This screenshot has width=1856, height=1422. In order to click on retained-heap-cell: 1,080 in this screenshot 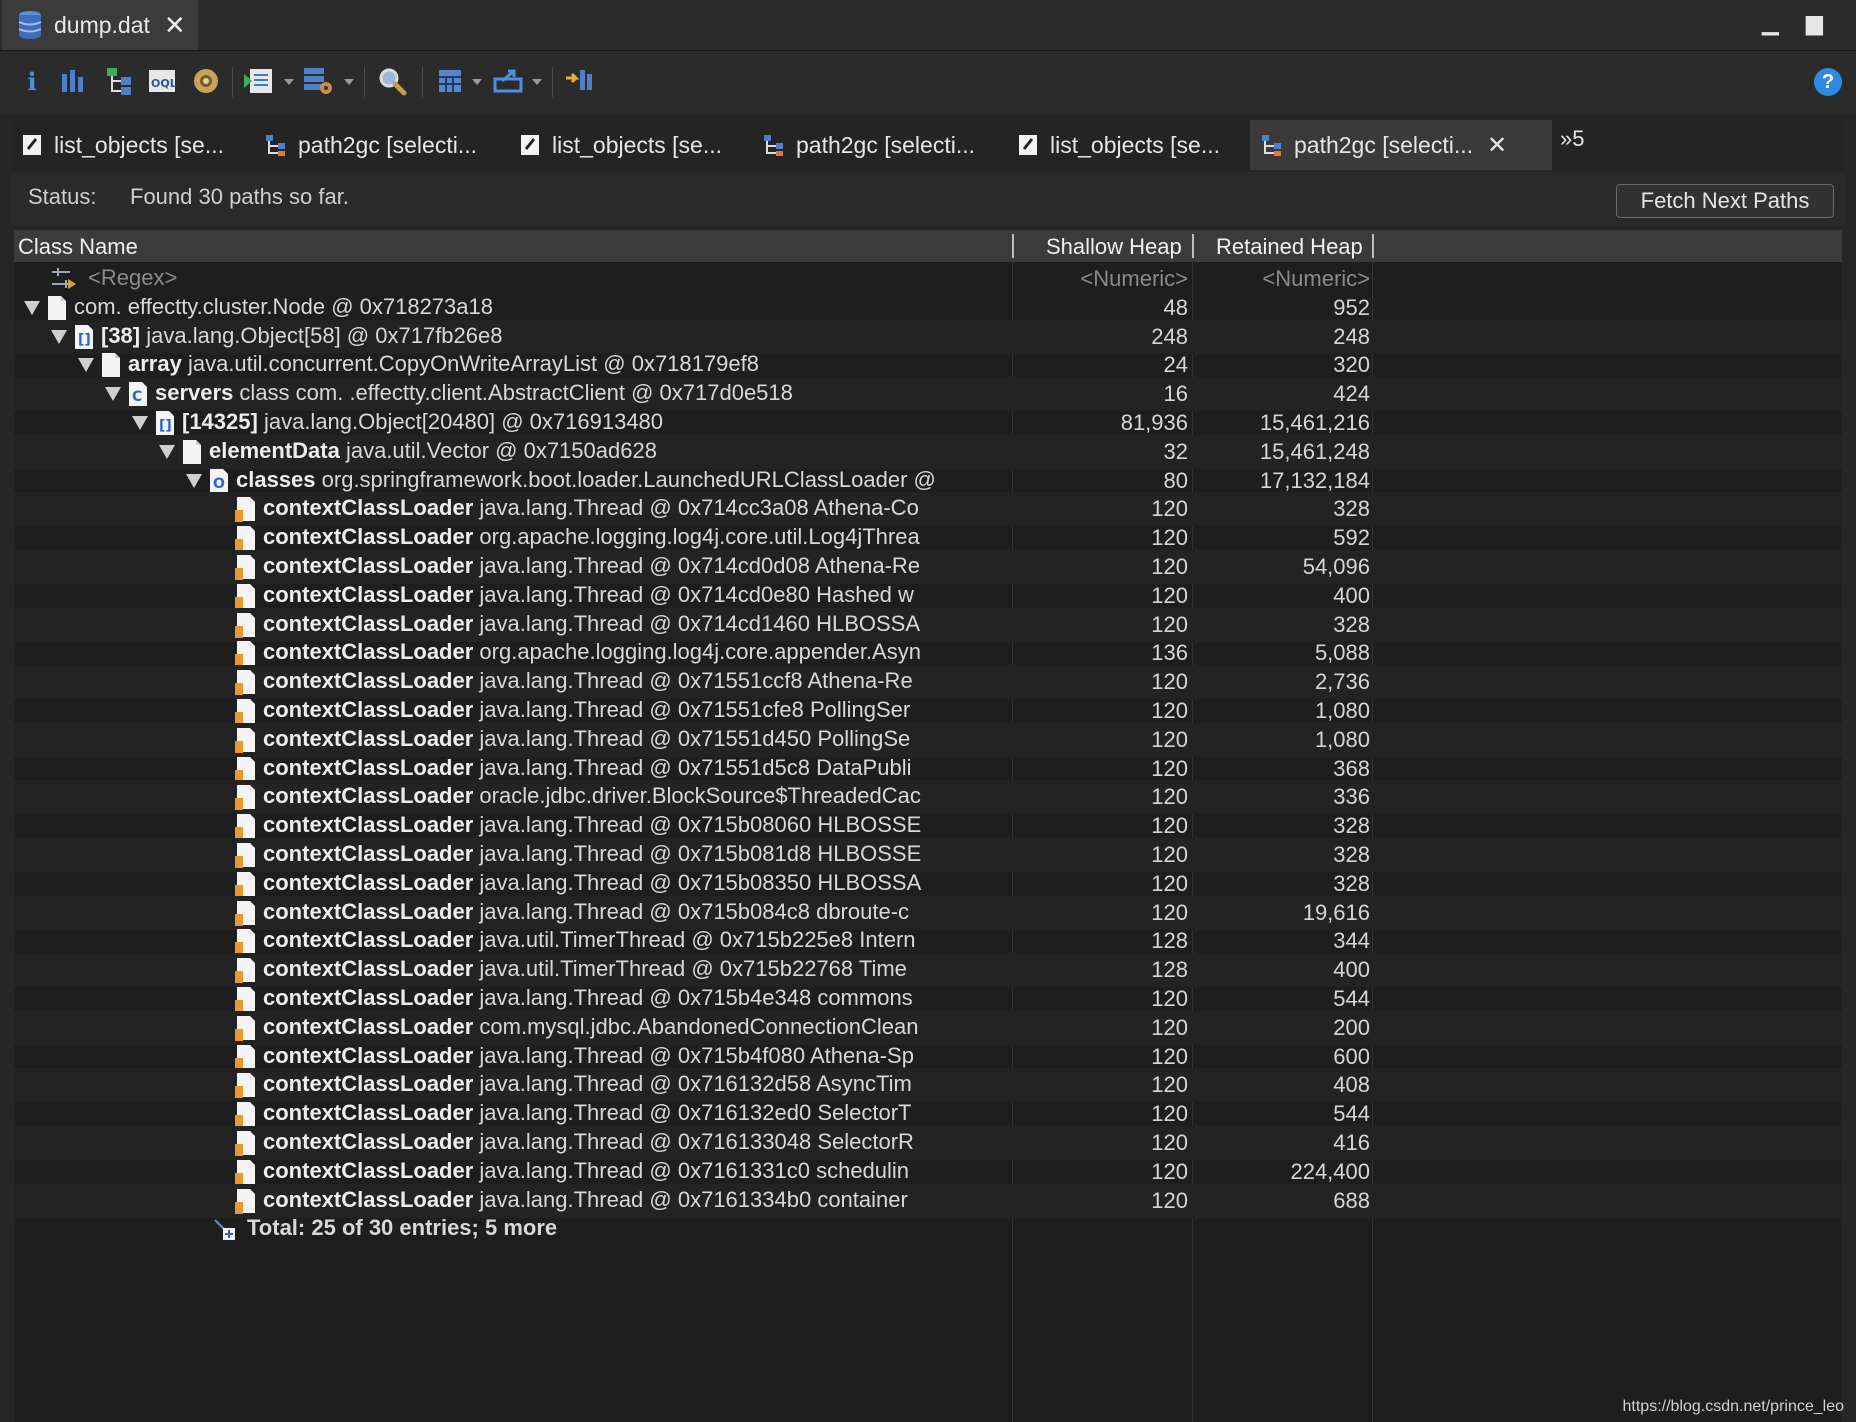, I will do `click(1342, 710)`.